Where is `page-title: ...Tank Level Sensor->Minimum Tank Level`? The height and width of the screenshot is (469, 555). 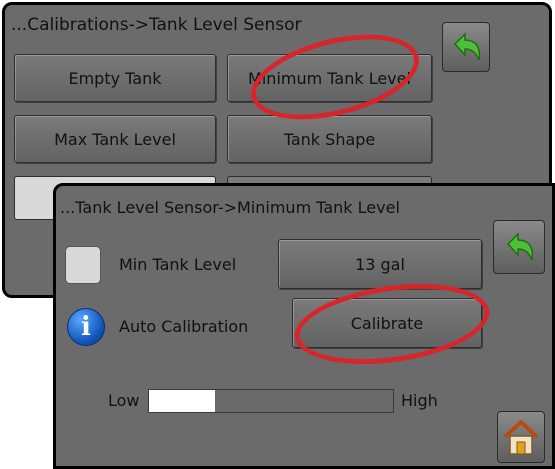
page-title: ...Tank Level Sensor->Minimum Tank Level is located at coordinates (230, 207).